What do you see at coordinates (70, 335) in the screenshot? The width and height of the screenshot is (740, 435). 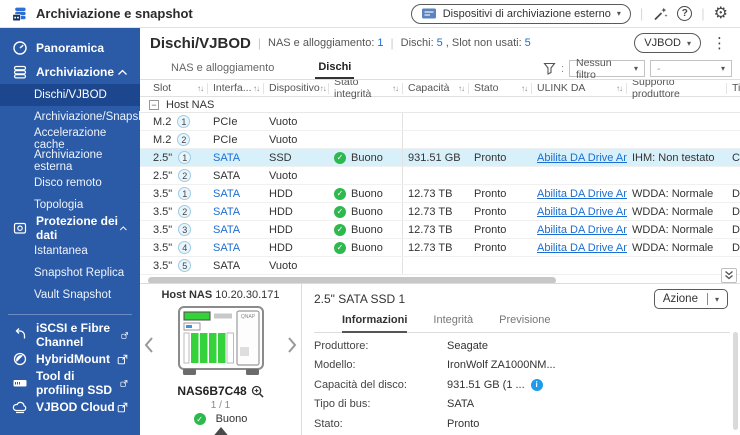 I see `sidebar-item-iscsi: iSCSI e Fibre Channel` at bounding box center [70, 335].